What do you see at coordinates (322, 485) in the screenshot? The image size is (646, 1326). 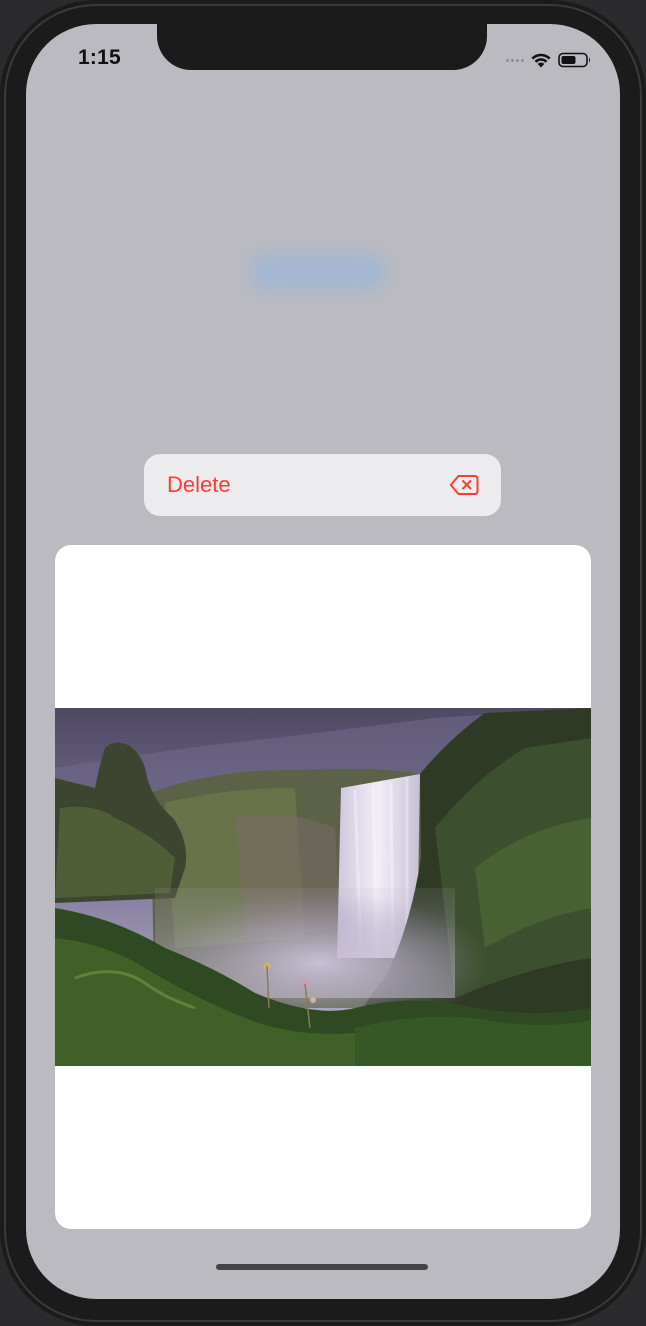 I see `context-menu-delete: Delete` at bounding box center [322, 485].